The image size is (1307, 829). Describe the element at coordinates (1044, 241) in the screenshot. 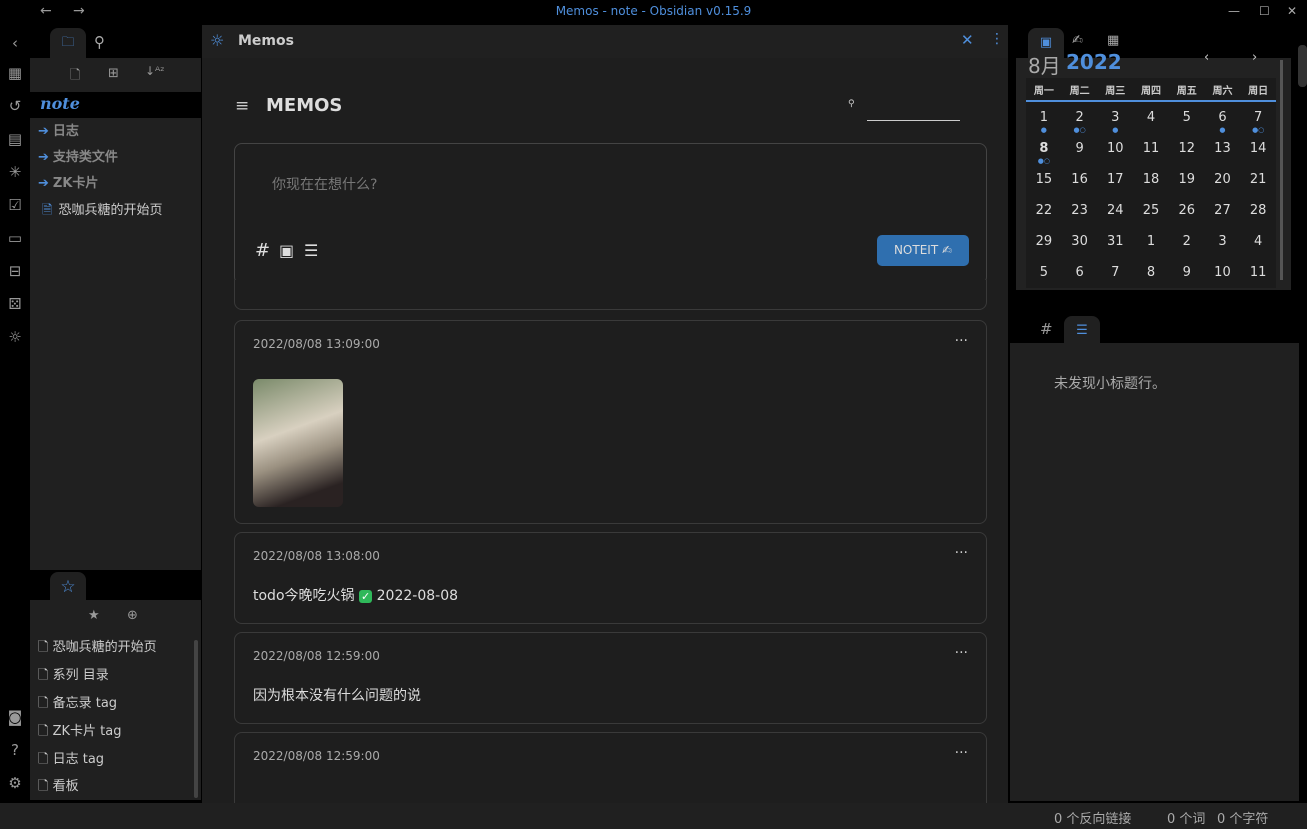

I see `calendar-day: 29` at that location.